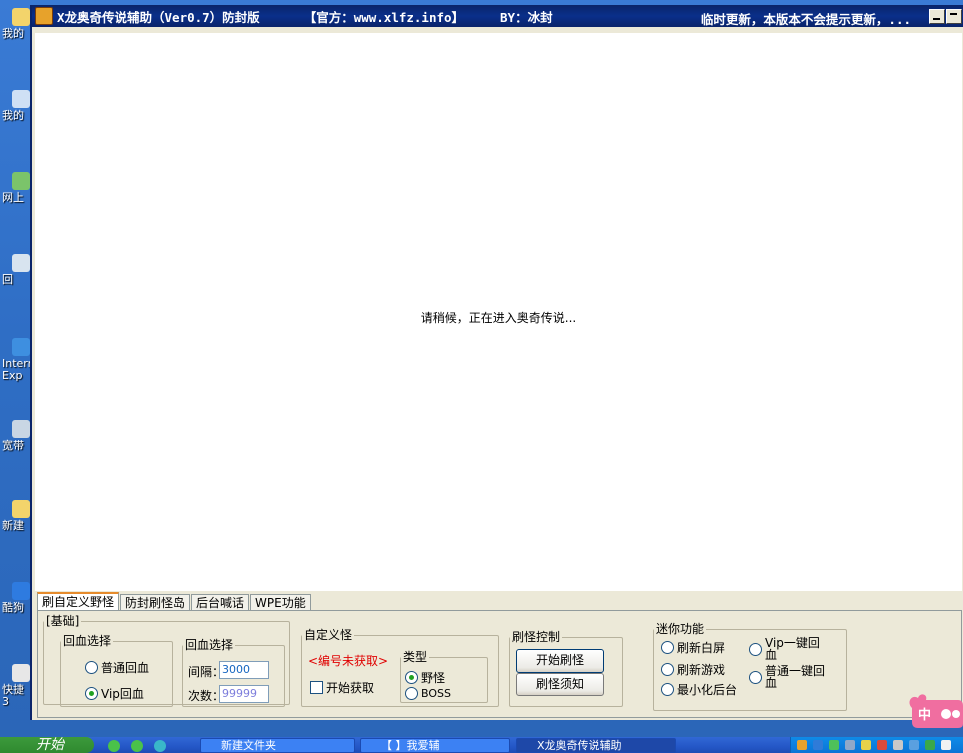  I want to click on internet-explorer-icon, so click(21, 347).